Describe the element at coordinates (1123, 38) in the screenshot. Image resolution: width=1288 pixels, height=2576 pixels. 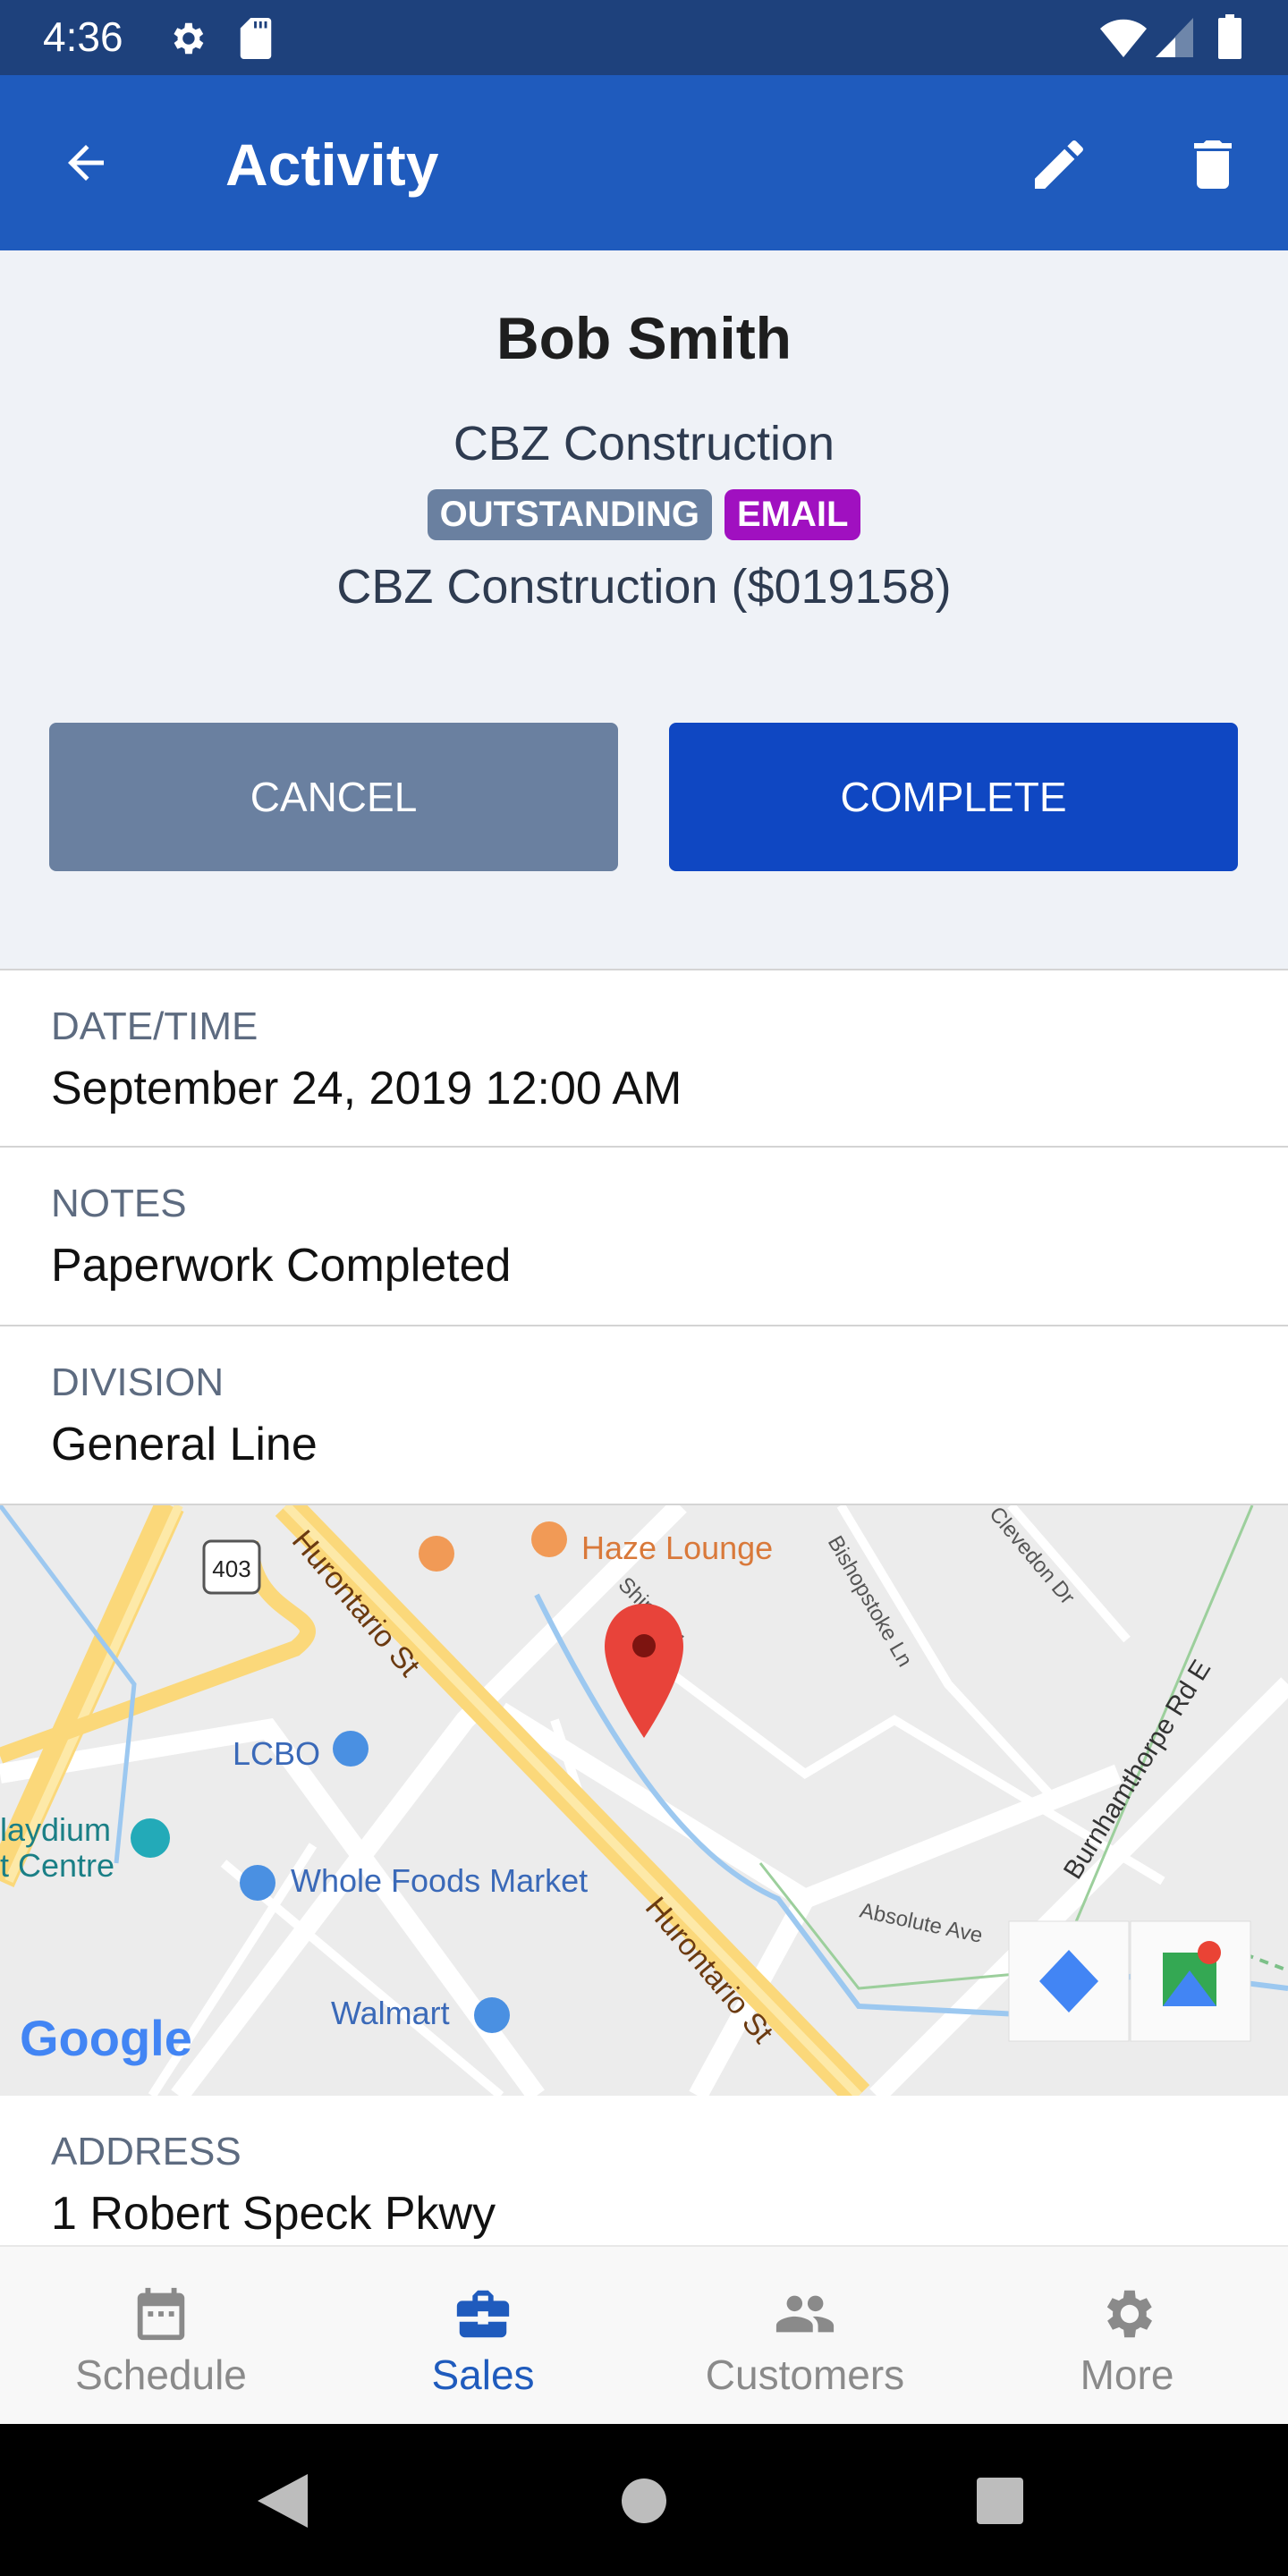
I see `wifi-icon` at that location.